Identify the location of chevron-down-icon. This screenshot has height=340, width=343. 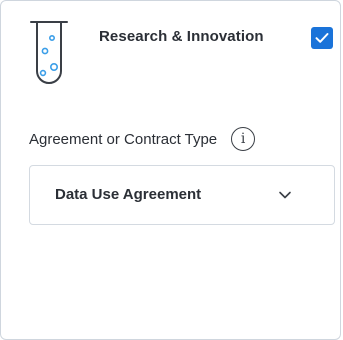
(285, 195).